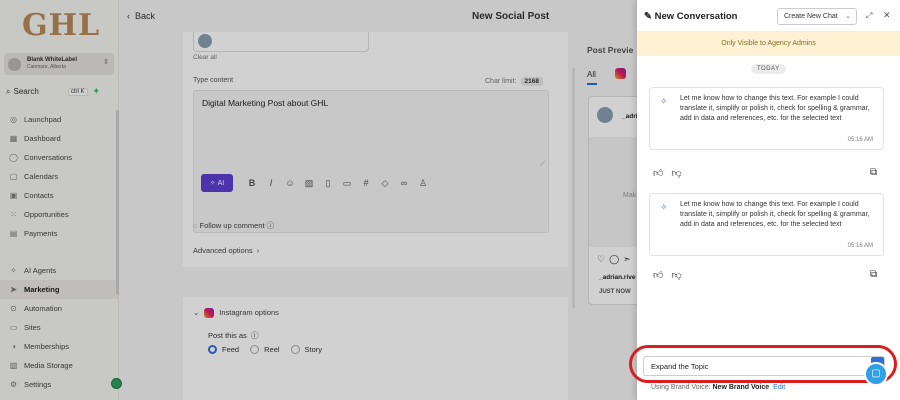  Describe the element at coordinates (887, 15) in the screenshot. I see `close-icon: ✕` at that location.